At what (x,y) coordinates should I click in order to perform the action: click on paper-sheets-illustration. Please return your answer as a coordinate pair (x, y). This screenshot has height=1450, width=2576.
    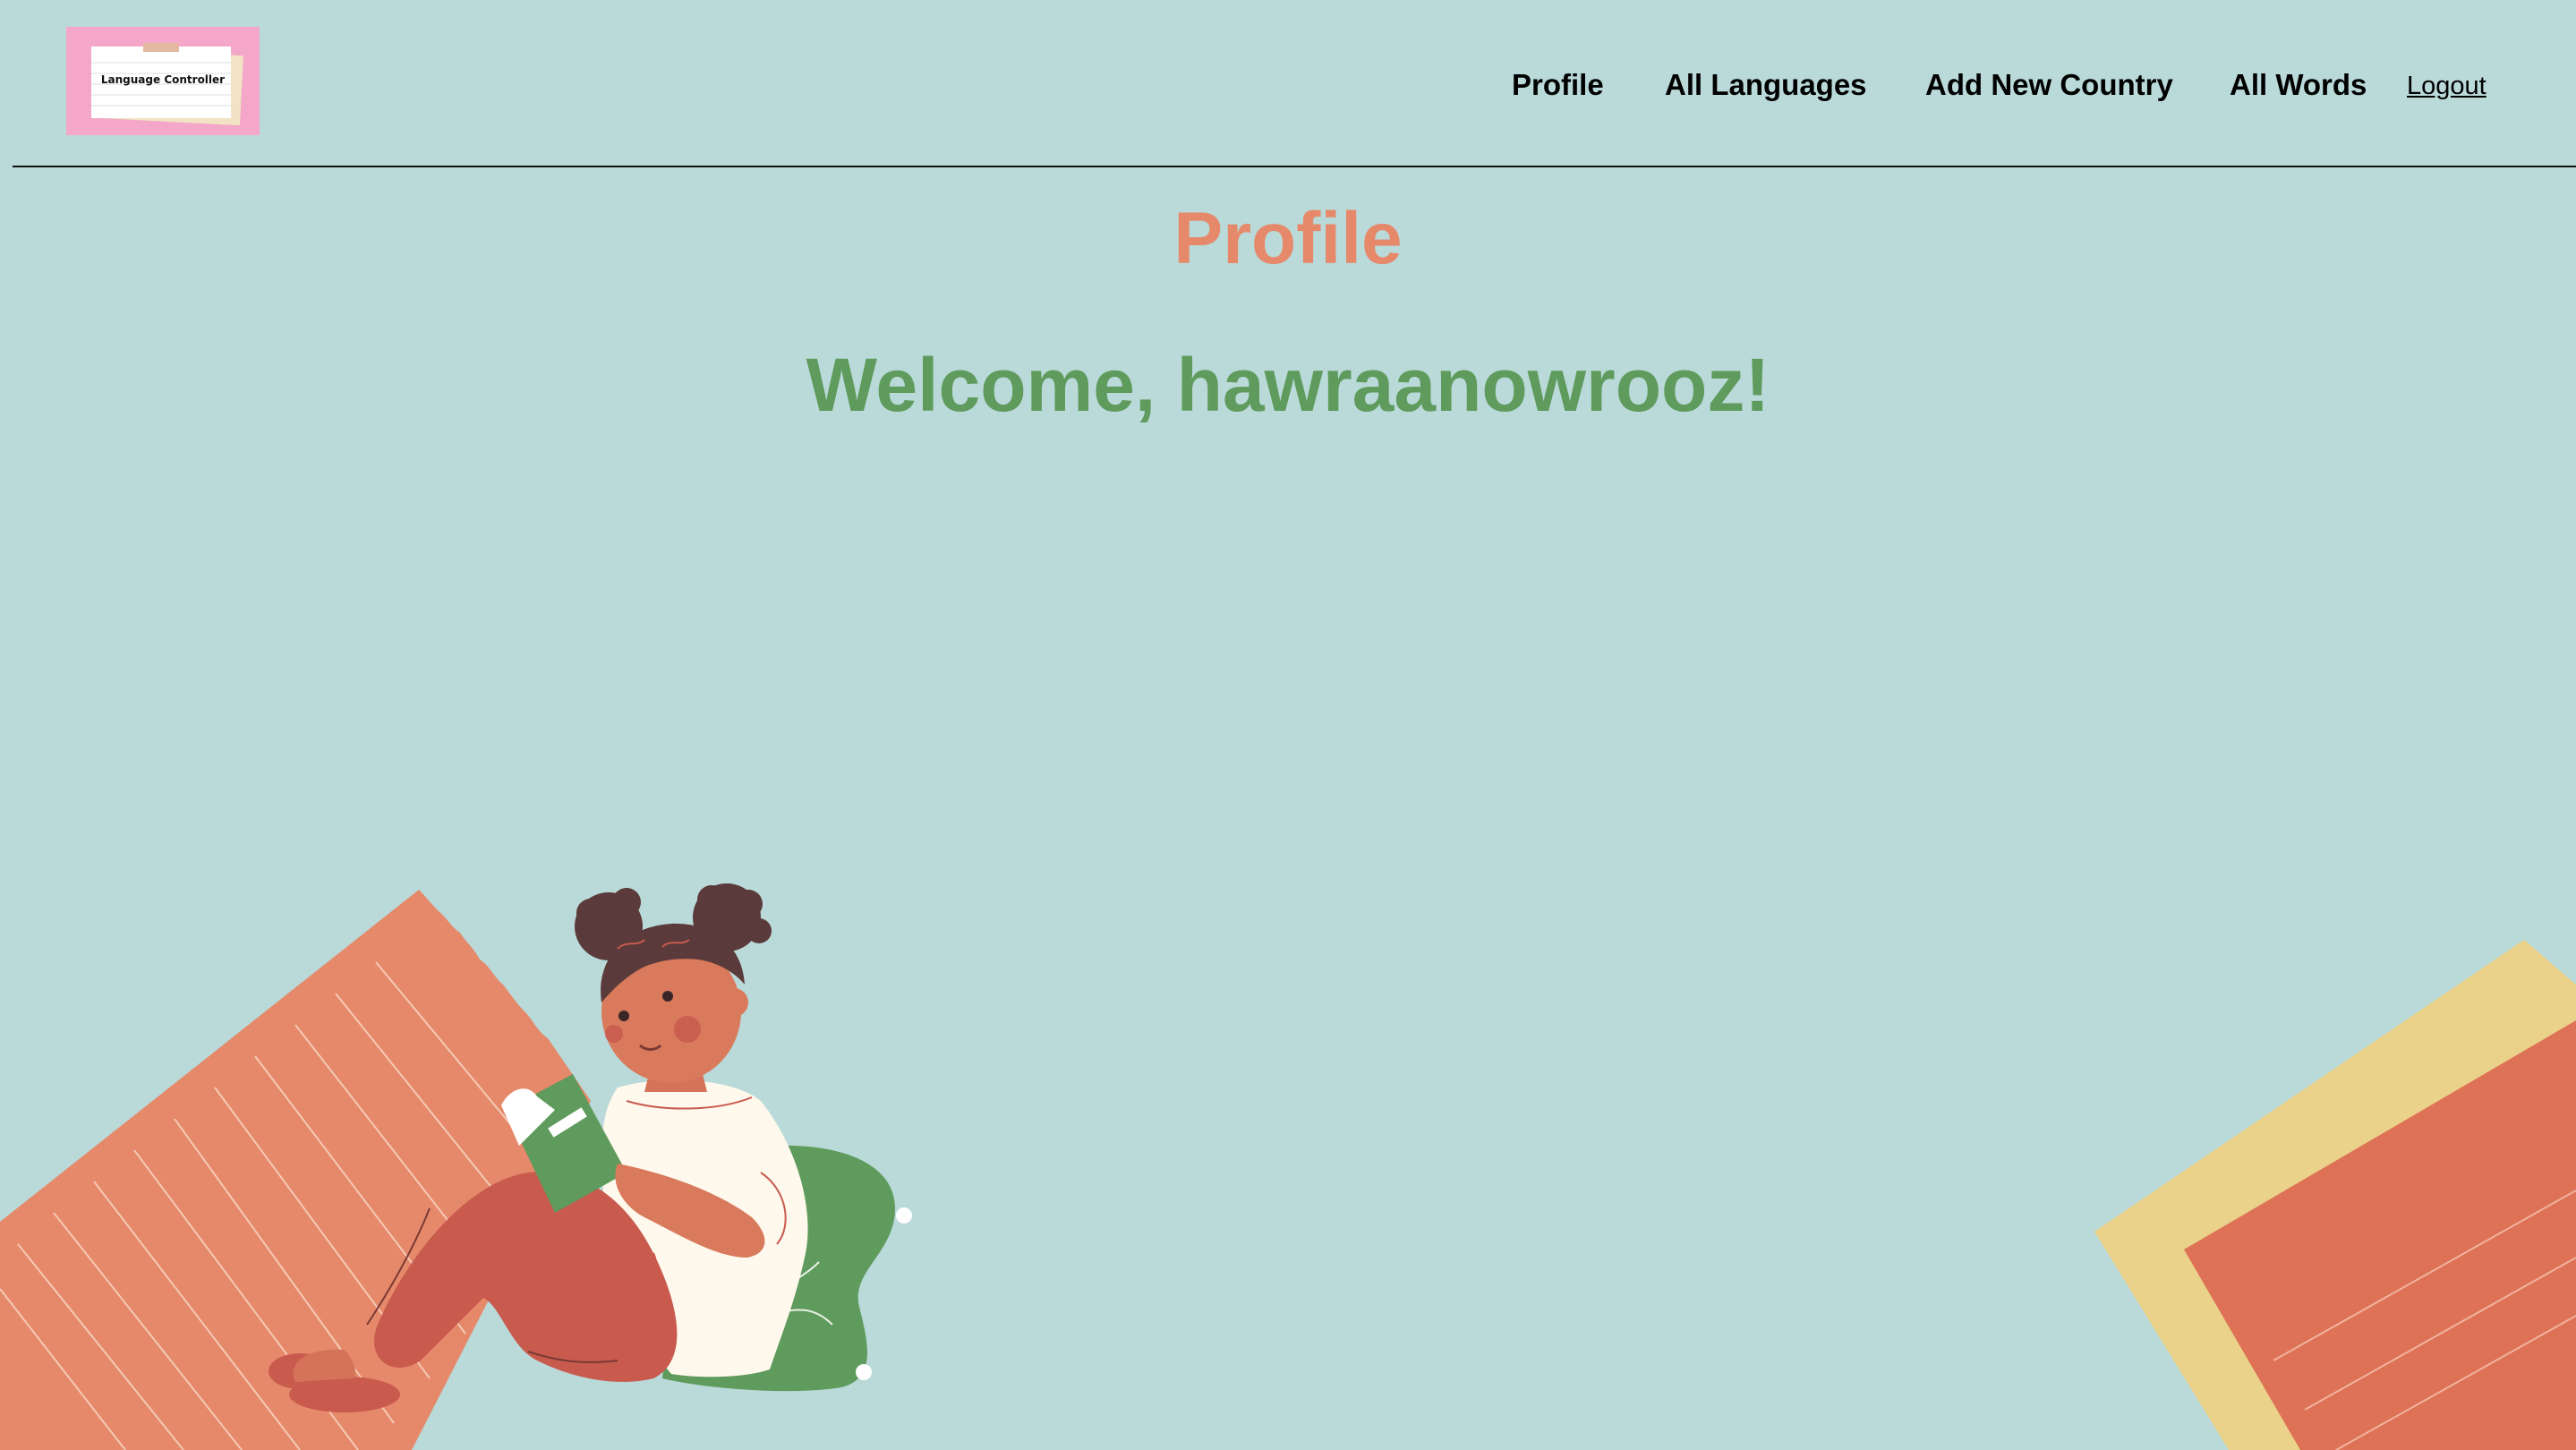
    Looking at the image, I should click on (2335, 1195).